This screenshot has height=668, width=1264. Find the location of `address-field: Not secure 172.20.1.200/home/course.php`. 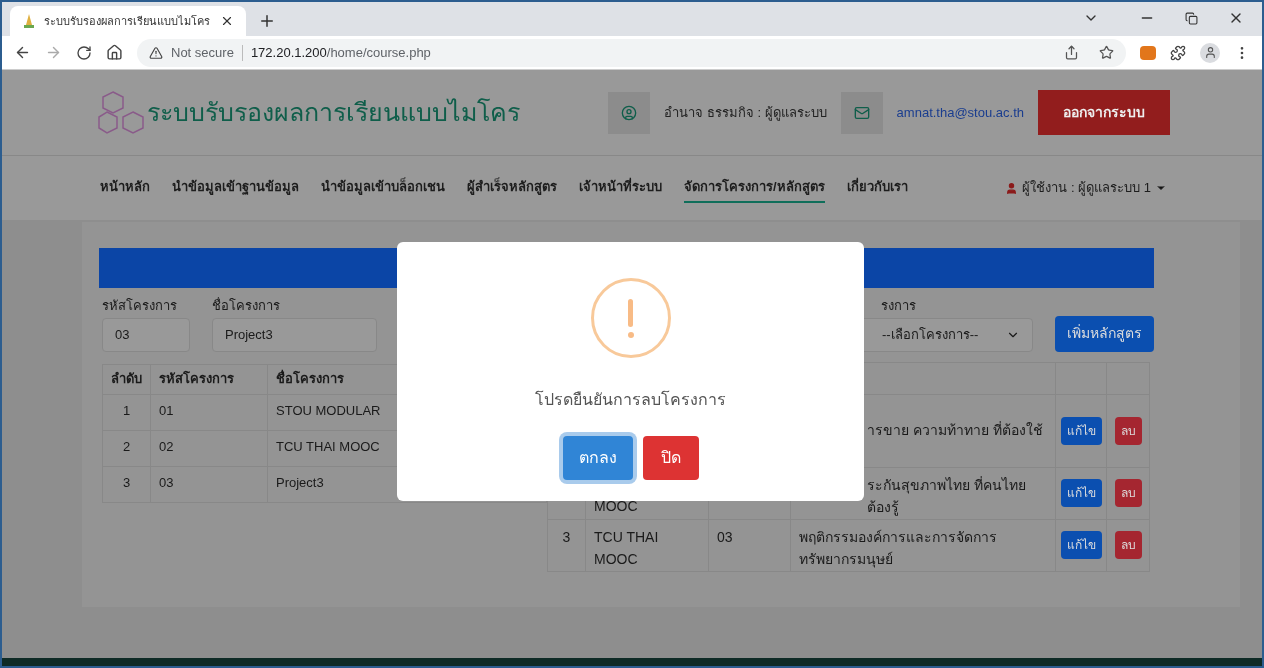

address-field: Not secure 172.20.1.200/home/course.php is located at coordinates (631, 52).